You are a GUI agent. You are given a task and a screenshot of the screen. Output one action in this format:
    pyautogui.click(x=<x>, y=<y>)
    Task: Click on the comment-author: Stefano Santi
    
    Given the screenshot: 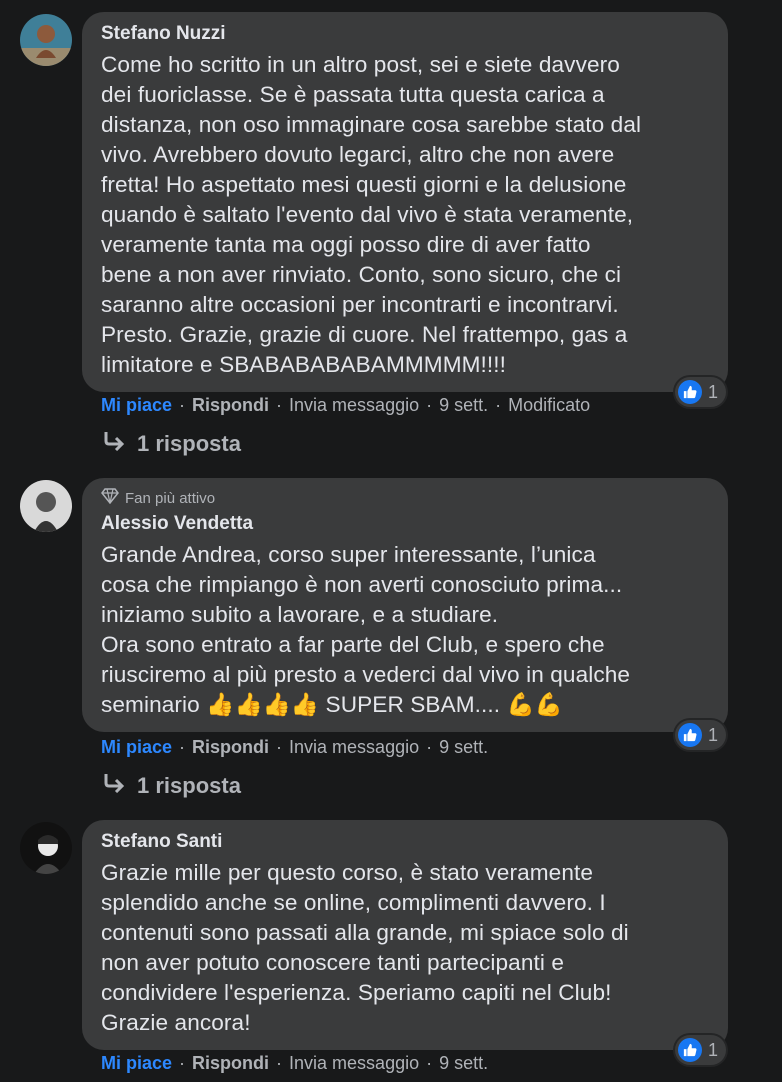 What is the action you would take?
    pyautogui.click(x=404, y=842)
    